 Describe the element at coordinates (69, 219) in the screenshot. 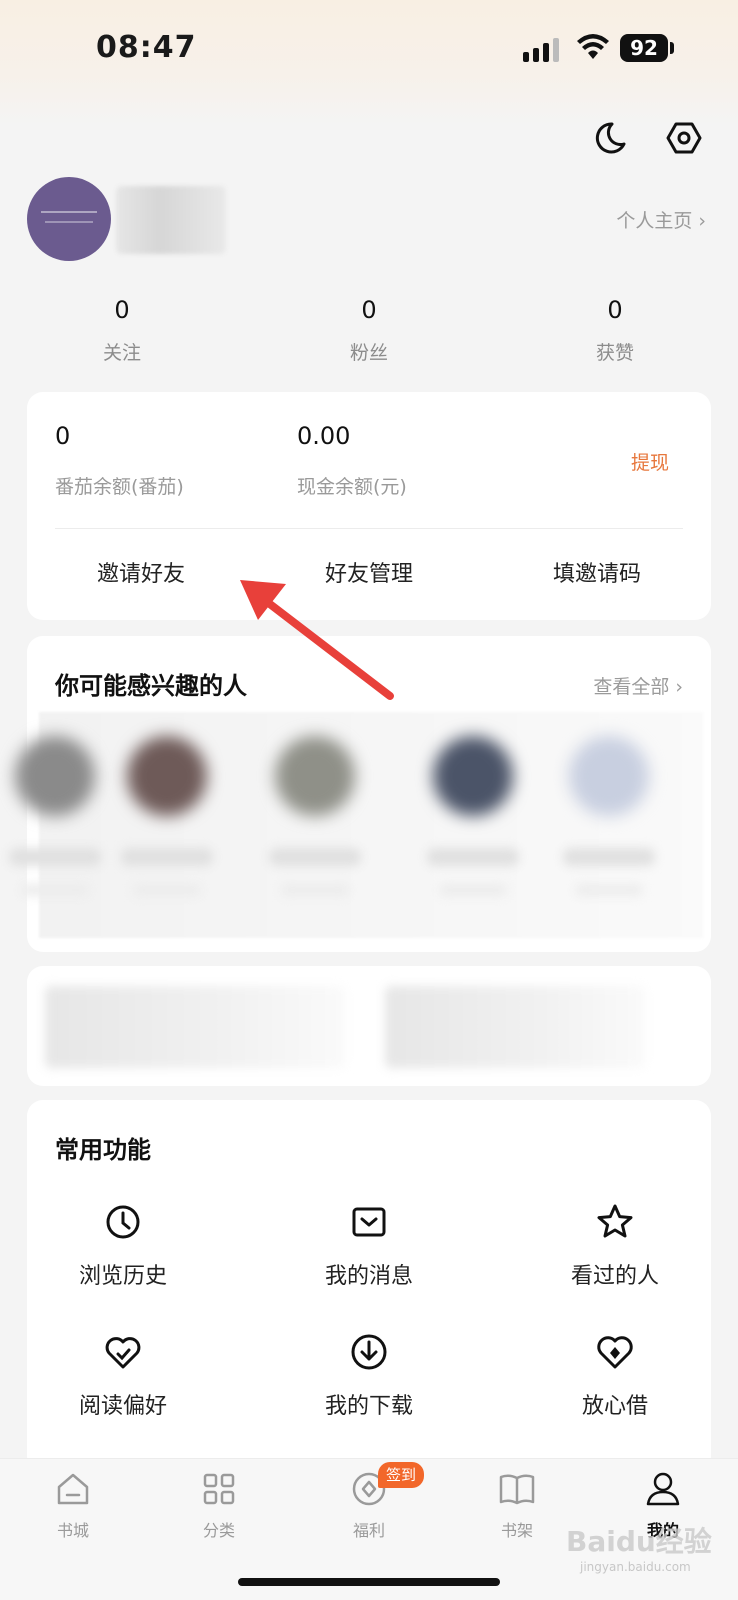

I see `user-avatar` at that location.